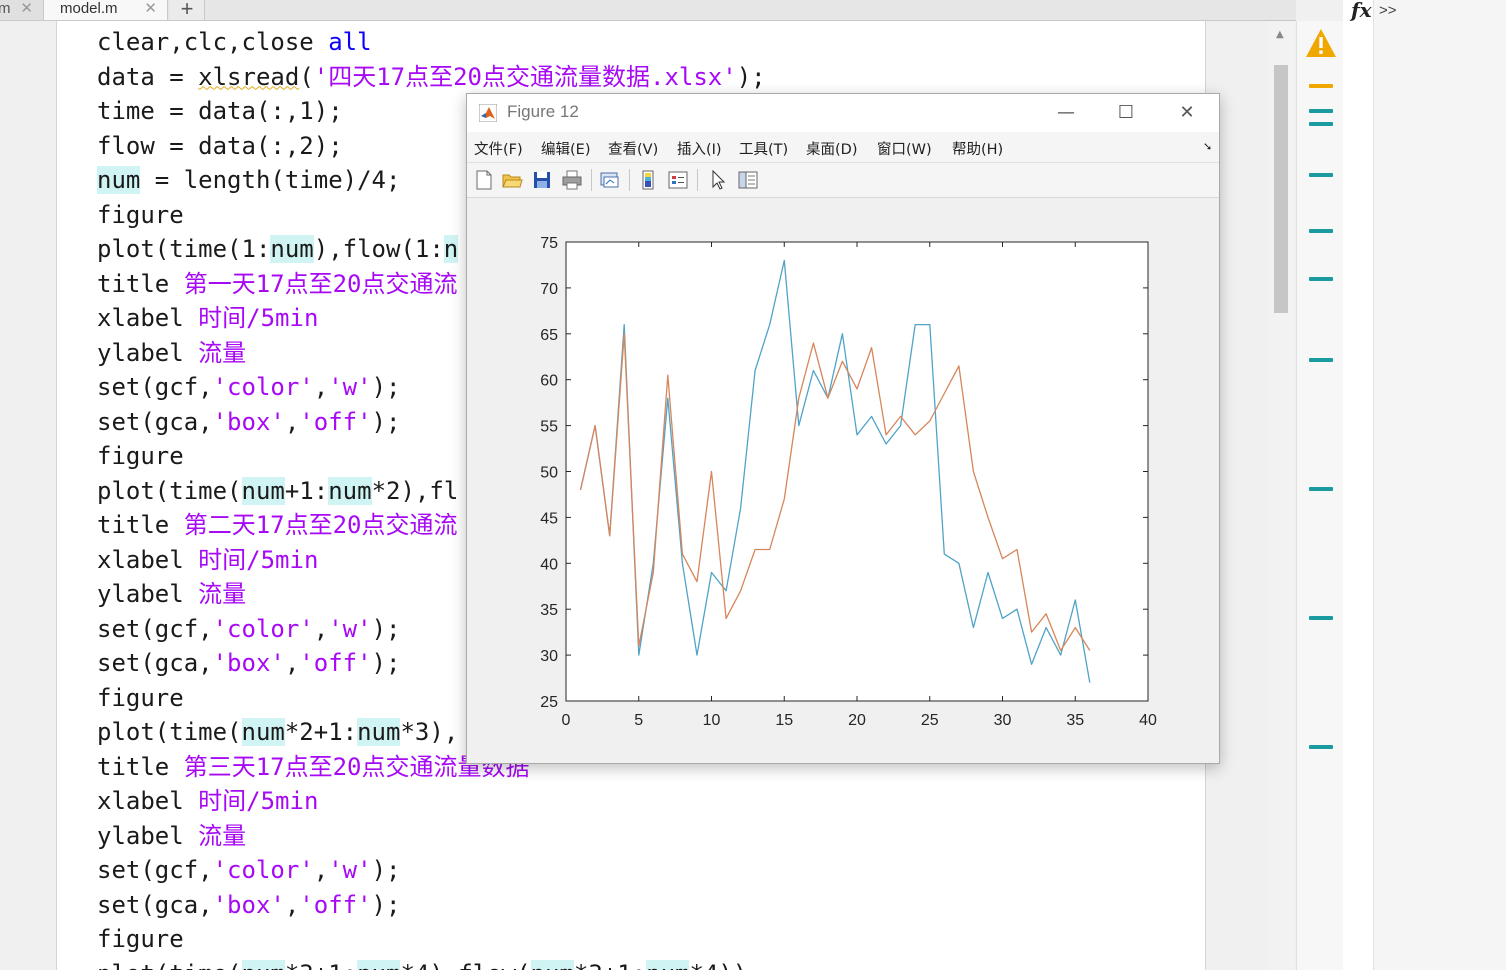  I want to click on code-token: set(gca,, so click(155, 663).